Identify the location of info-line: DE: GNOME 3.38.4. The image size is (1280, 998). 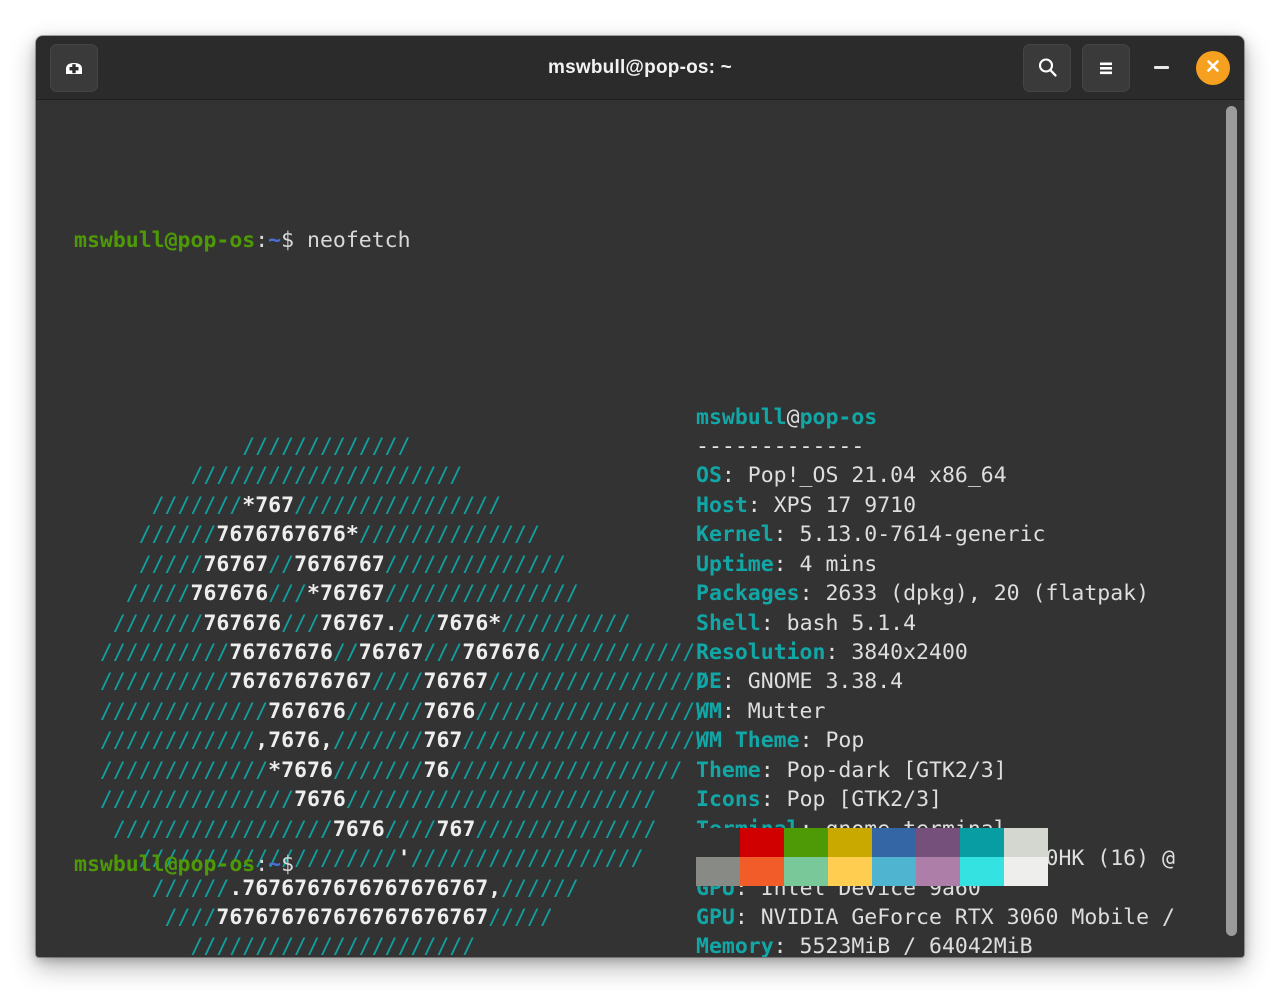
(970, 681).